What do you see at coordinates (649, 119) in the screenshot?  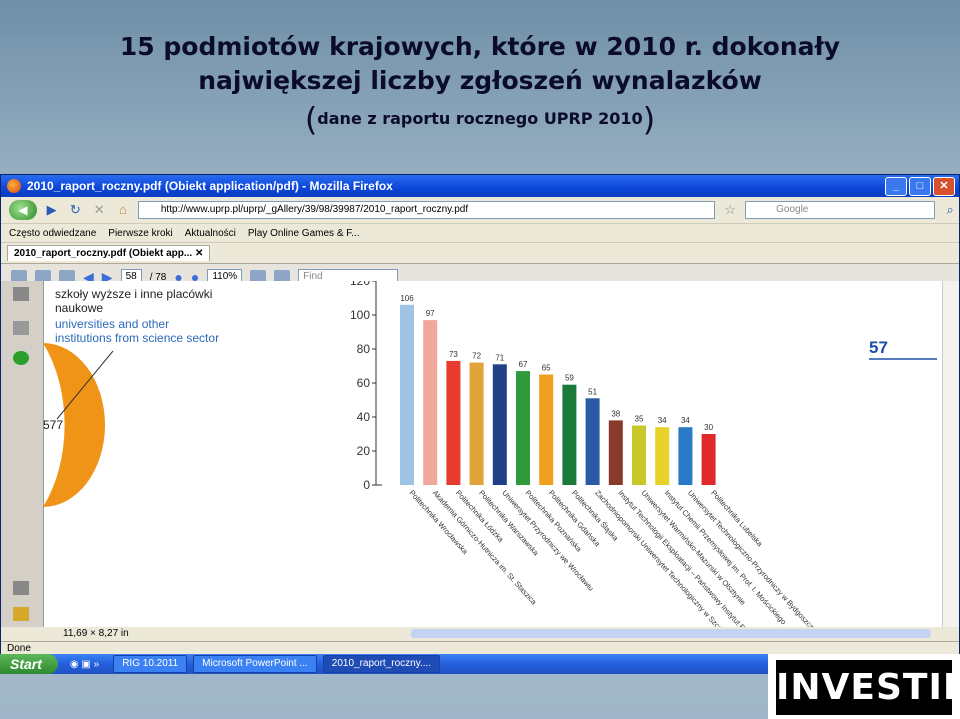 I see `paren-close: )` at bounding box center [649, 119].